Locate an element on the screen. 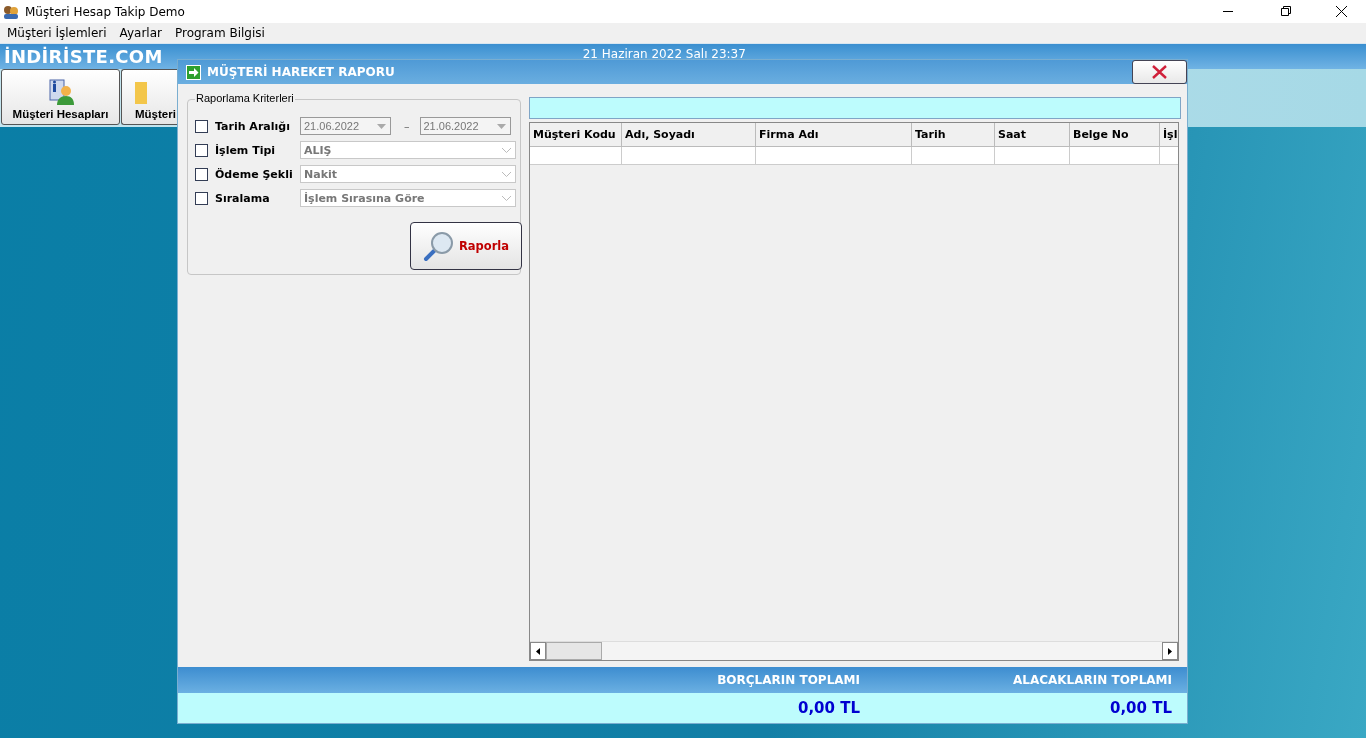  close-button is located at coordinates (1159, 72).